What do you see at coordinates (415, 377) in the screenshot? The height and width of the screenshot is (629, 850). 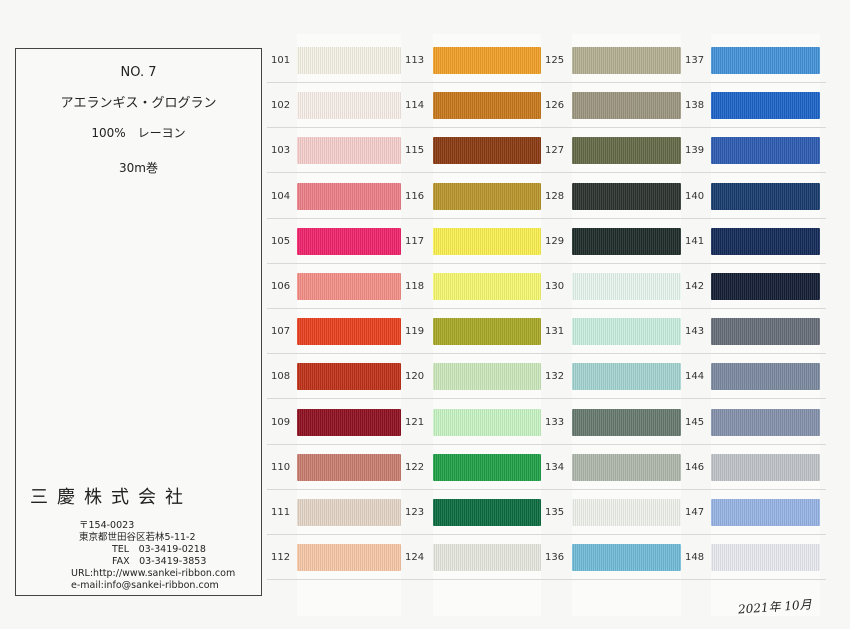 I see `color-code: 120` at bounding box center [415, 377].